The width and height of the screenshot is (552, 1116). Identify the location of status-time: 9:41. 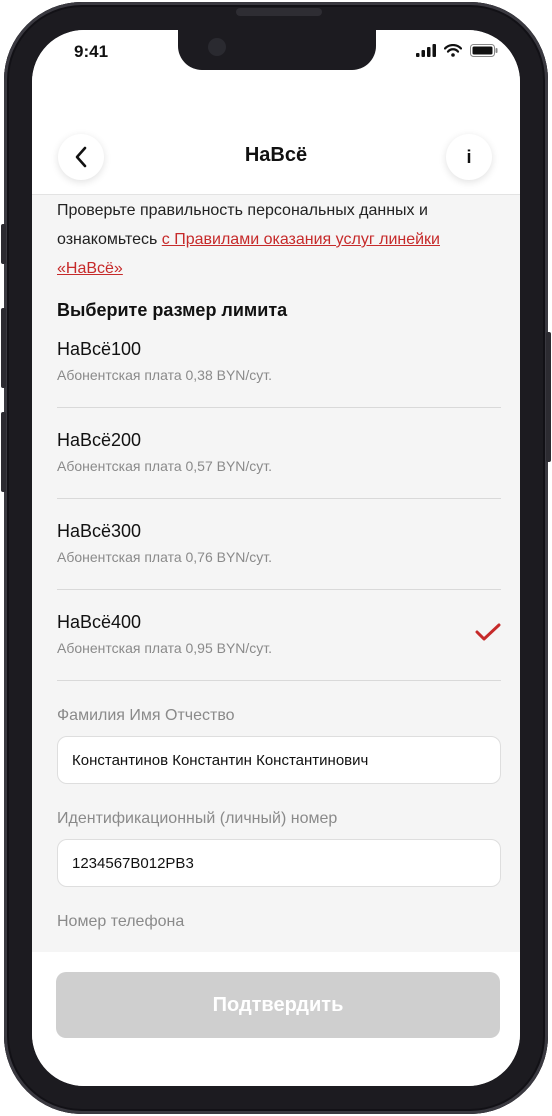
(91, 51).